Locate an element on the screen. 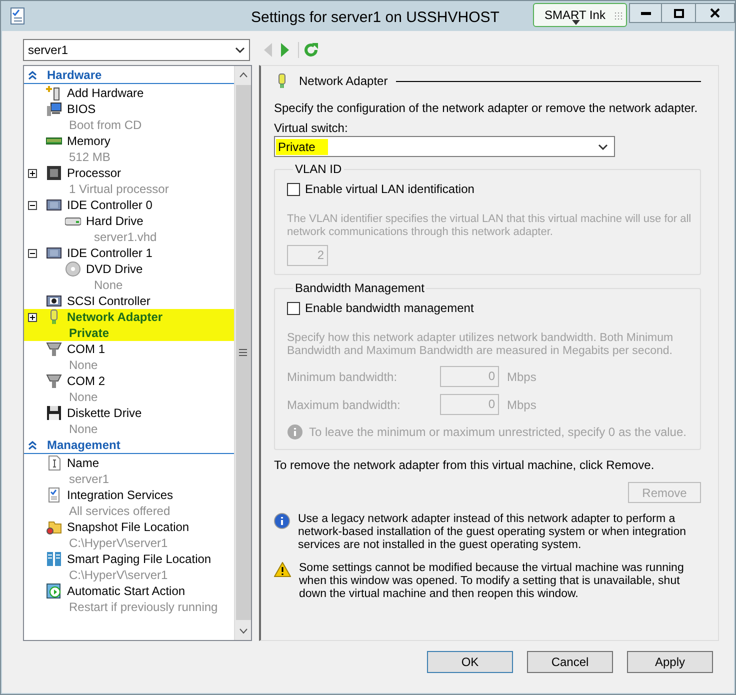 The height and width of the screenshot is (695, 736). tree-item: Snapshot File Location C:\HyperV\server1 is located at coordinates (129, 535).